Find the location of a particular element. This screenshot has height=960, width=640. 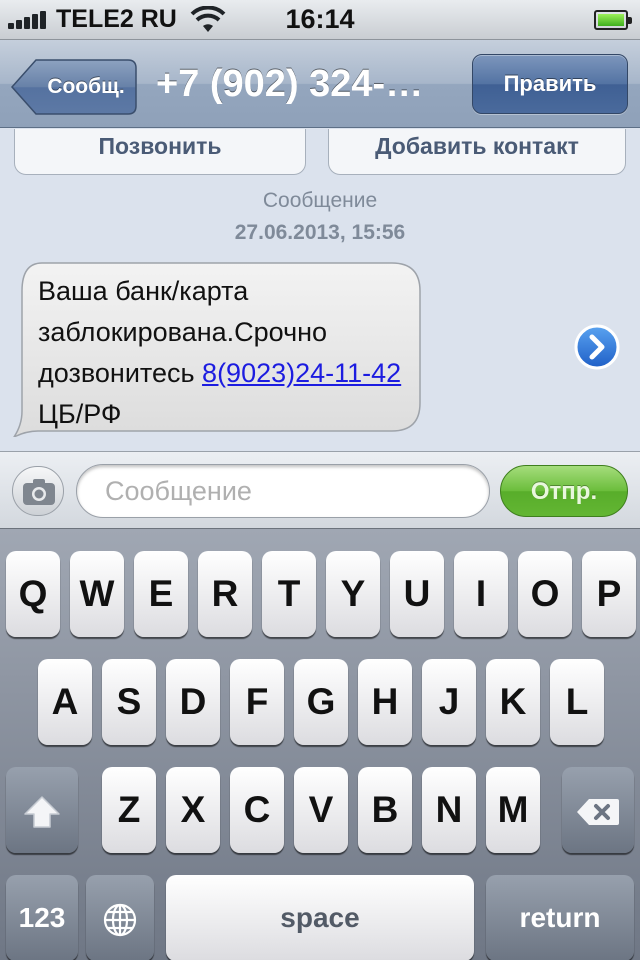

key-y: Y is located at coordinates (353, 594).